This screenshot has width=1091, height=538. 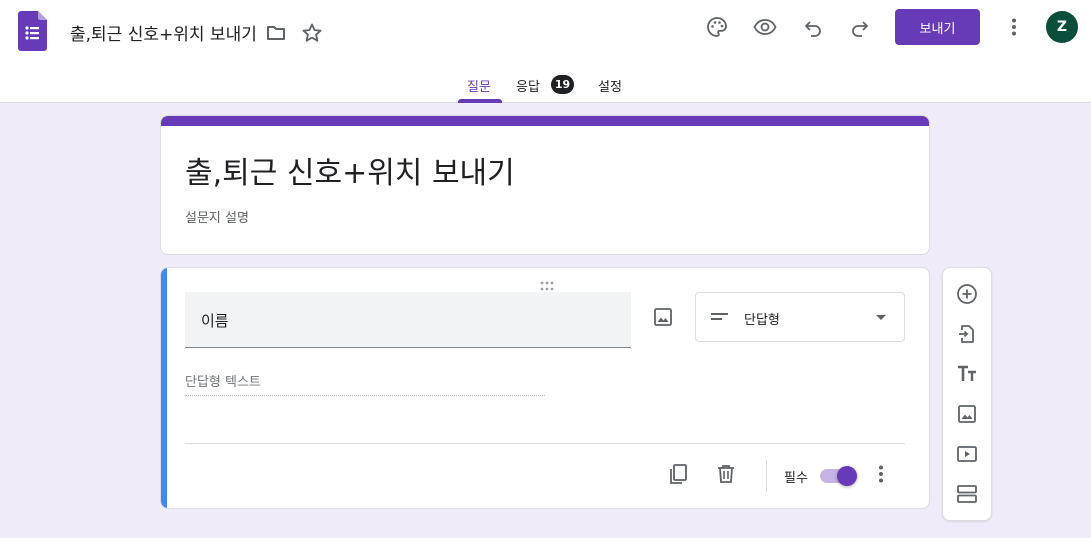 I want to click on add-video-icon, so click(x=967, y=454).